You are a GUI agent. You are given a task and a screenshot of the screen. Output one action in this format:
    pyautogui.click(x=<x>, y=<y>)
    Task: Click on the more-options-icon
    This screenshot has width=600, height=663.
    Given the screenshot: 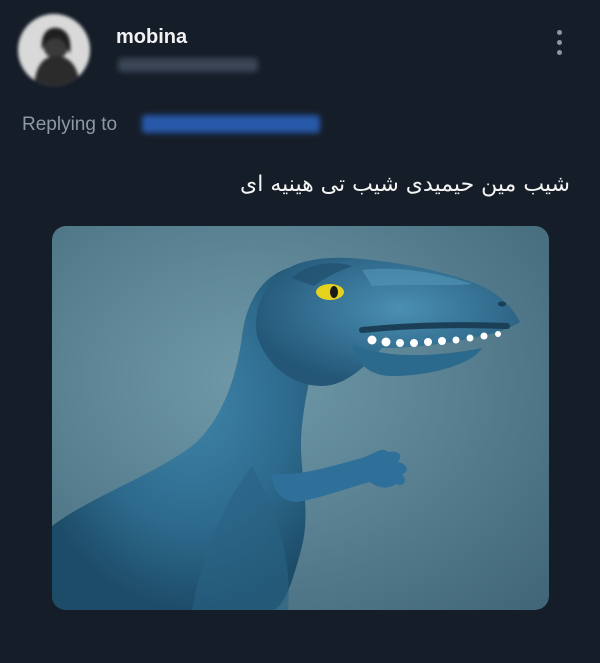 What is the action you would take?
    pyautogui.click(x=559, y=42)
    